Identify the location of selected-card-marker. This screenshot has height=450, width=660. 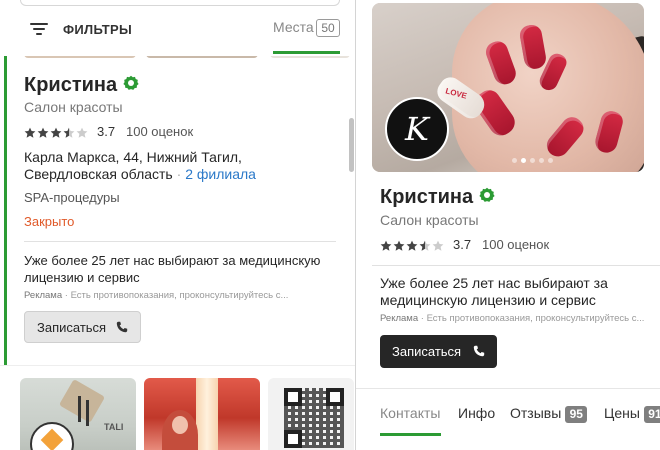
(5, 210).